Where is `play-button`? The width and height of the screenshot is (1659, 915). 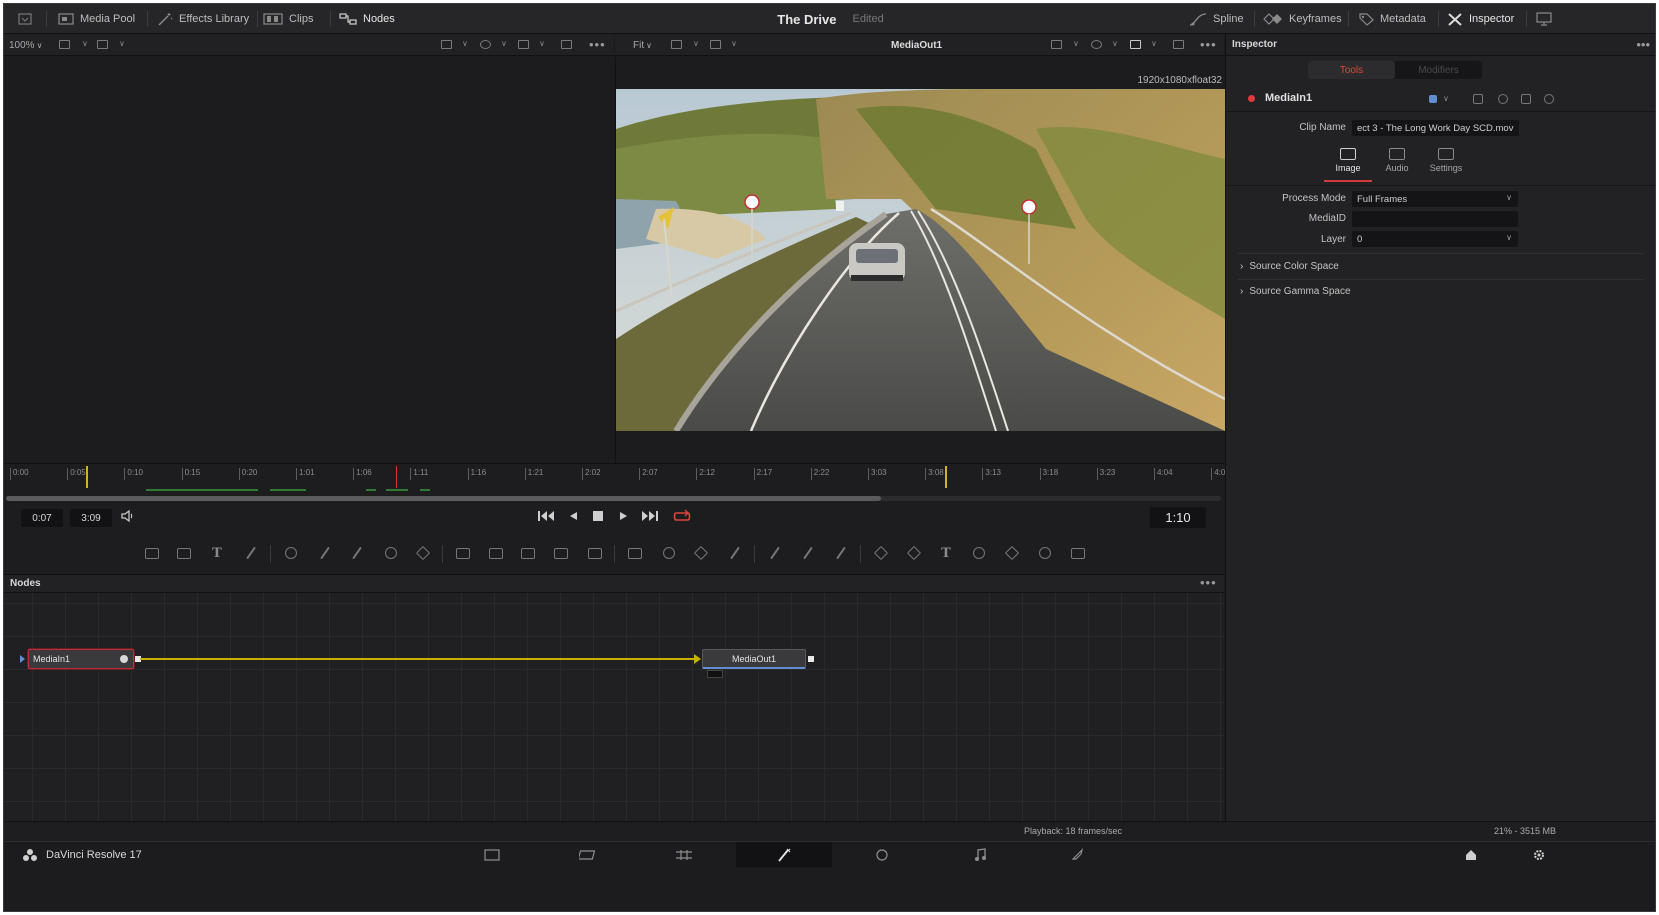 play-button is located at coordinates (623, 518).